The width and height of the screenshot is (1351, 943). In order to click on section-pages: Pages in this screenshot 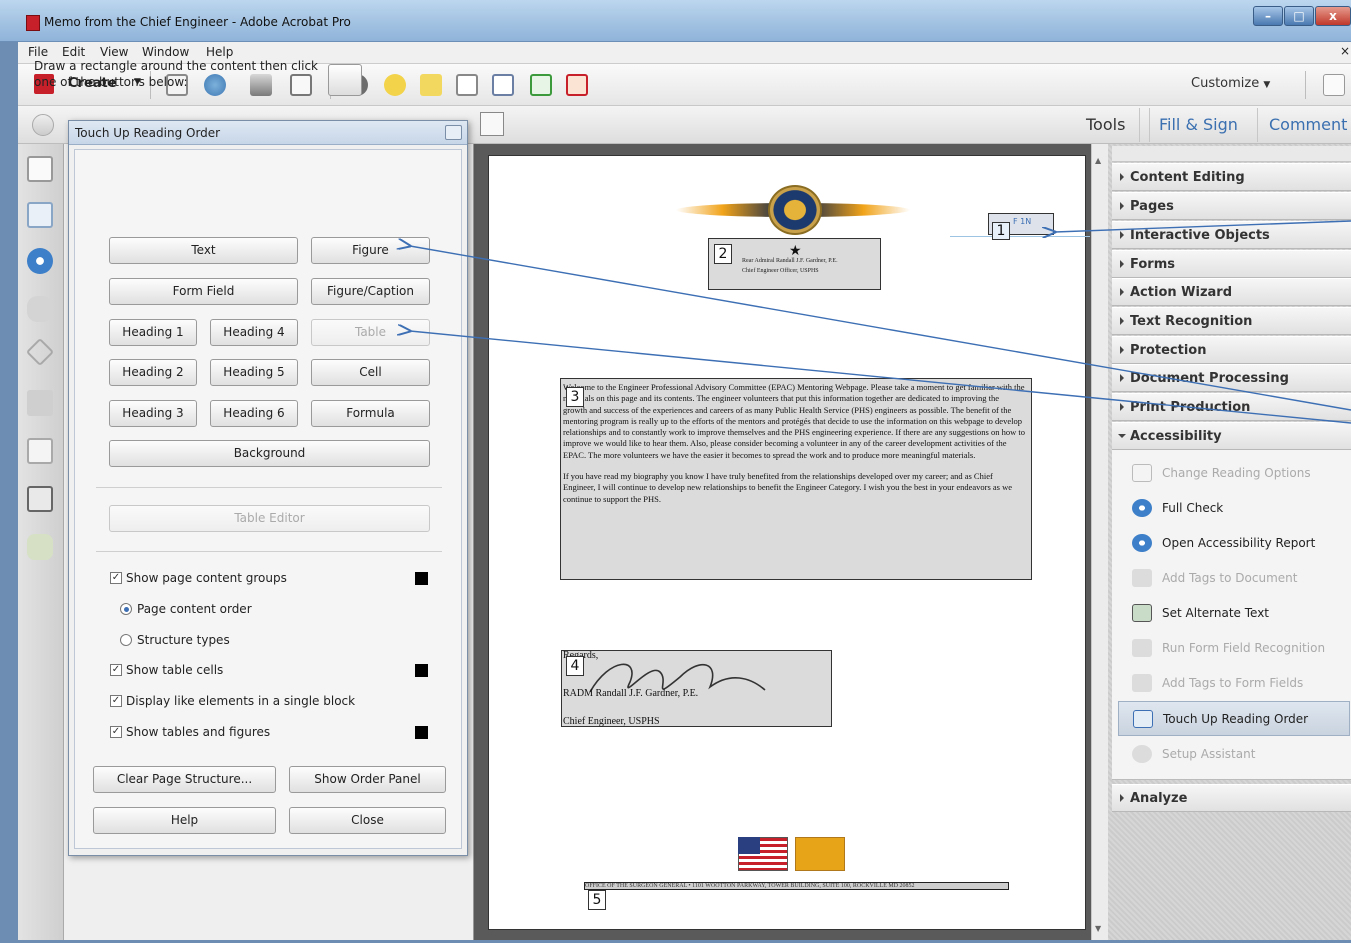, I will do `click(1231, 206)`.